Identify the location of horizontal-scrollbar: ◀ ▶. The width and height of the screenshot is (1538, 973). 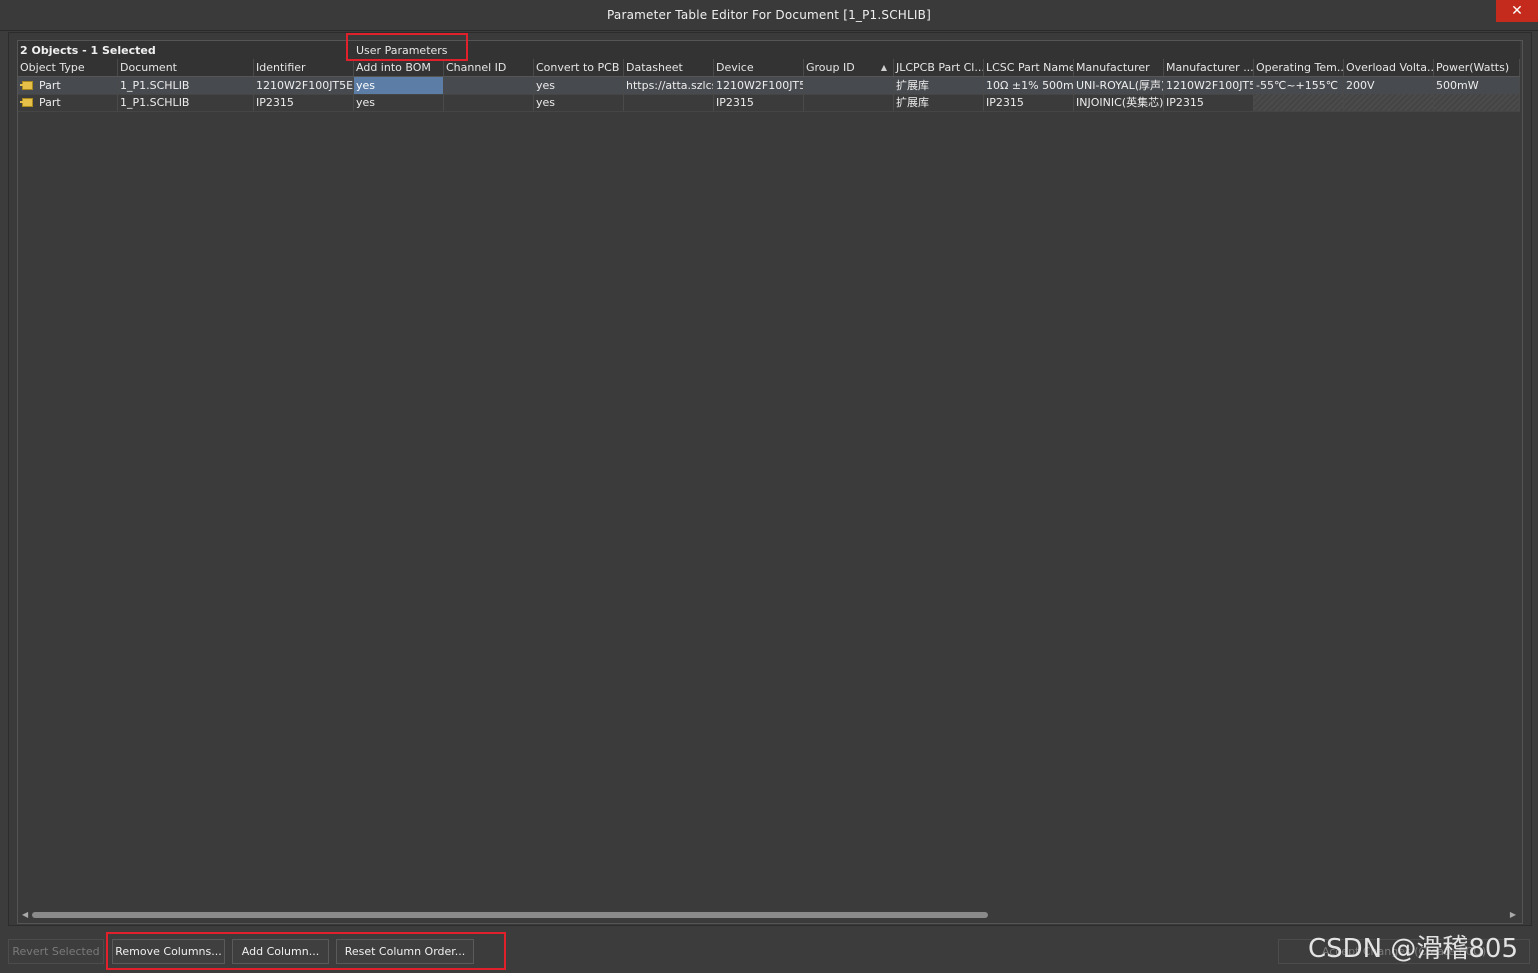
(769, 915).